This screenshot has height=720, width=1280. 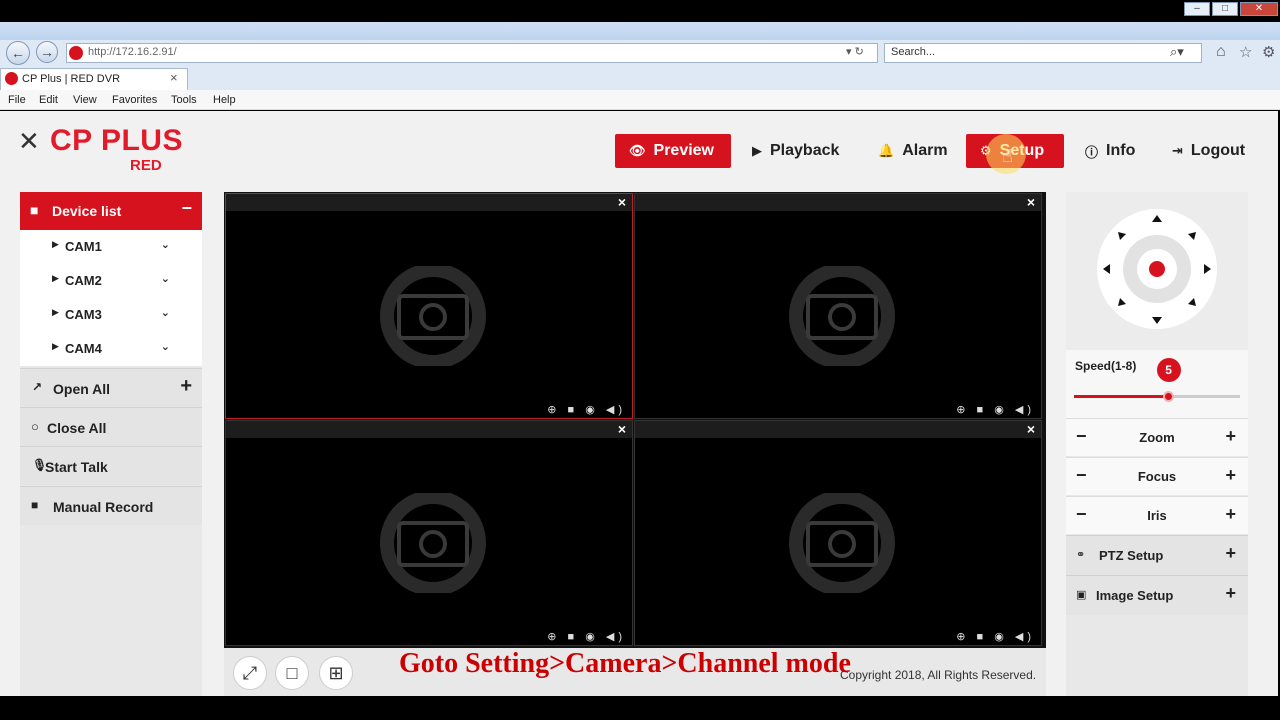 What do you see at coordinates (18, 53) in the screenshot?
I see `back-icon: ←` at bounding box center [18, 53].